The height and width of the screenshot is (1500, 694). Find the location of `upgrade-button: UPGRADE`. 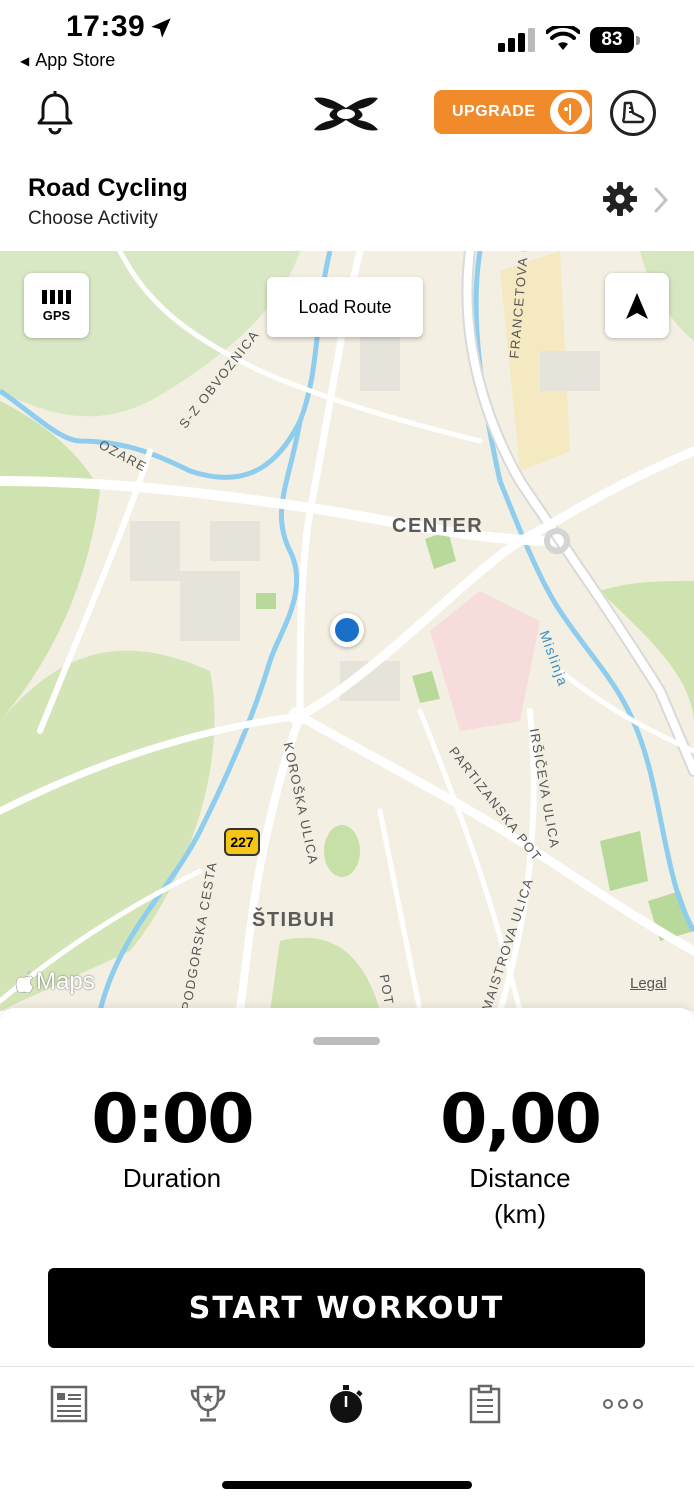

upgrade-button: UPGRADE is located at coordinates (513, 112).